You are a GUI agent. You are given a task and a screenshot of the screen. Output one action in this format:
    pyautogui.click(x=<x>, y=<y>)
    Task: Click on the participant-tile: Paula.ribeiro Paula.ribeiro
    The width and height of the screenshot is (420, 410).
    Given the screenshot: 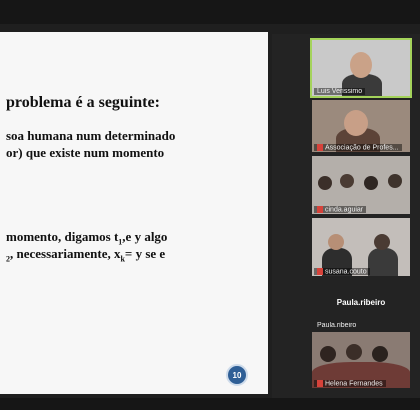 What is the action you would take?
    pyautogui.click(x=361, y=305)
    